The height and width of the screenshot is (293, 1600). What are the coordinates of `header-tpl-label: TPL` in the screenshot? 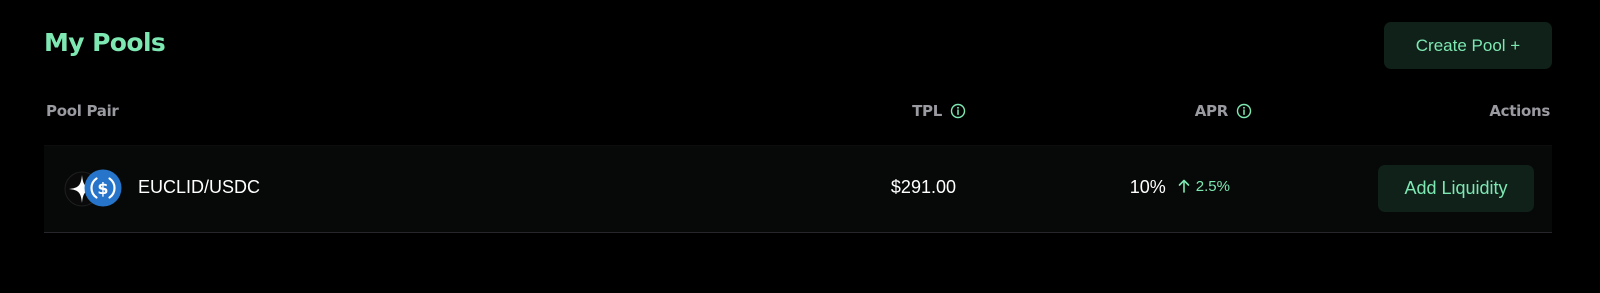 It's located at (927, 111).